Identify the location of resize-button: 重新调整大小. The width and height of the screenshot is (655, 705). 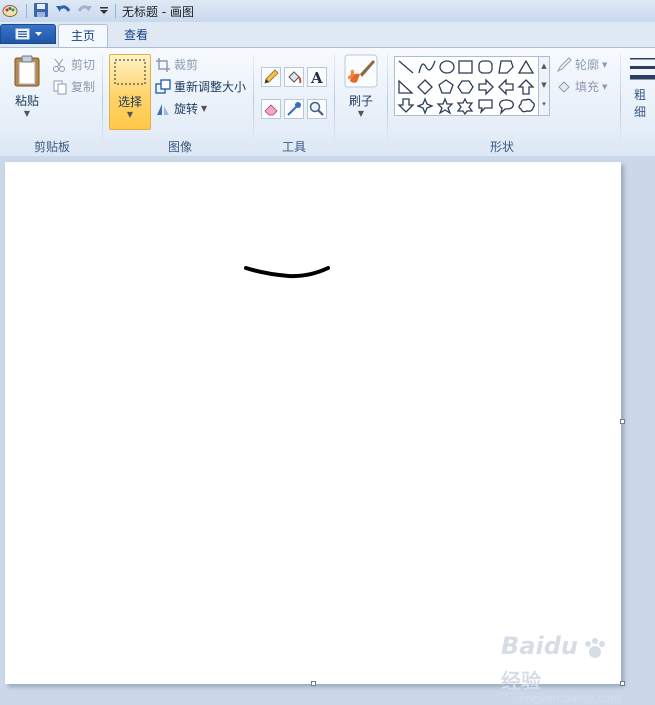
(200, 86).